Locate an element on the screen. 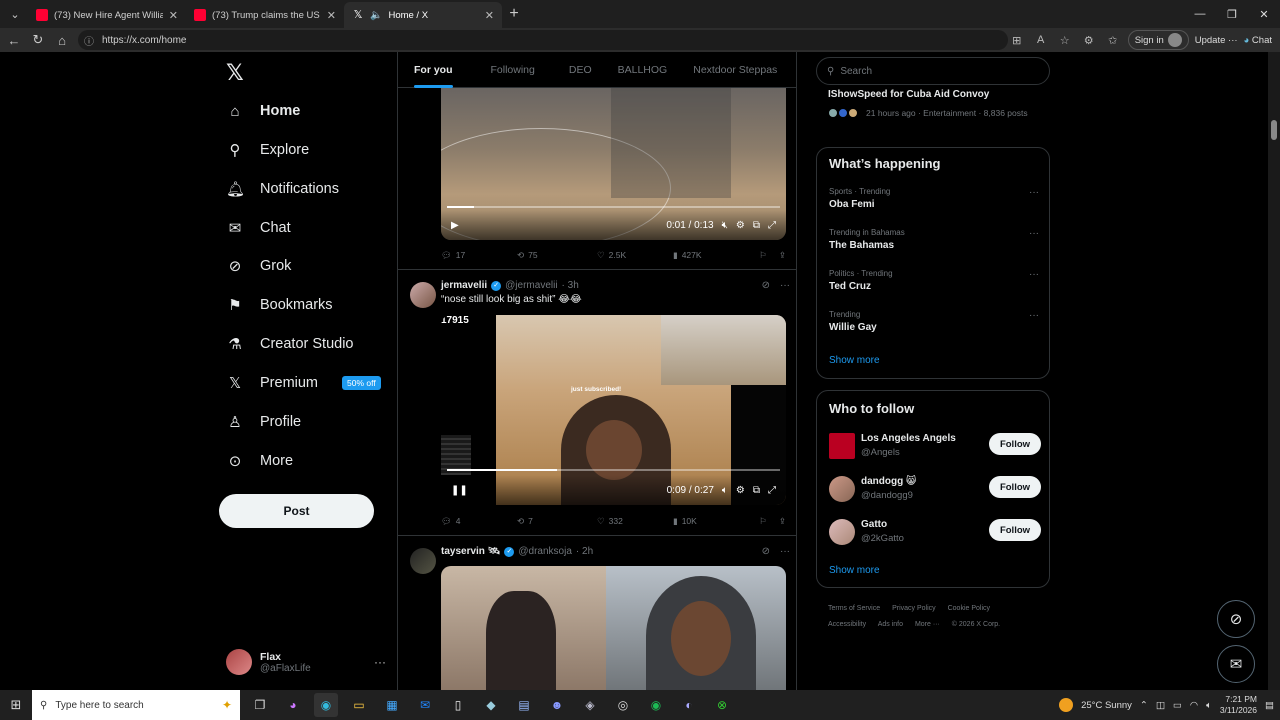  nav-grok: ⊘ Grok is located at coordinates (259, 266).